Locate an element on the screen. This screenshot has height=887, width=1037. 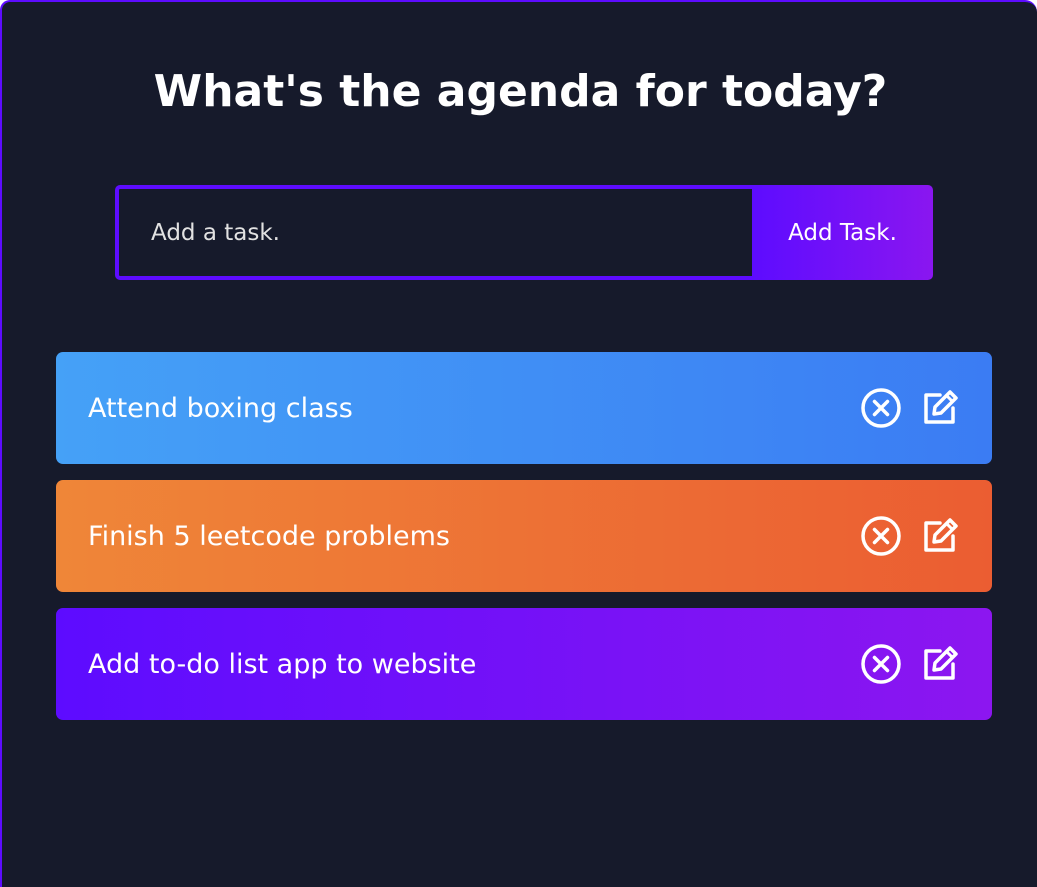
todo-text: Finish 5 leetcode problems is located at coordinates (269, 536).